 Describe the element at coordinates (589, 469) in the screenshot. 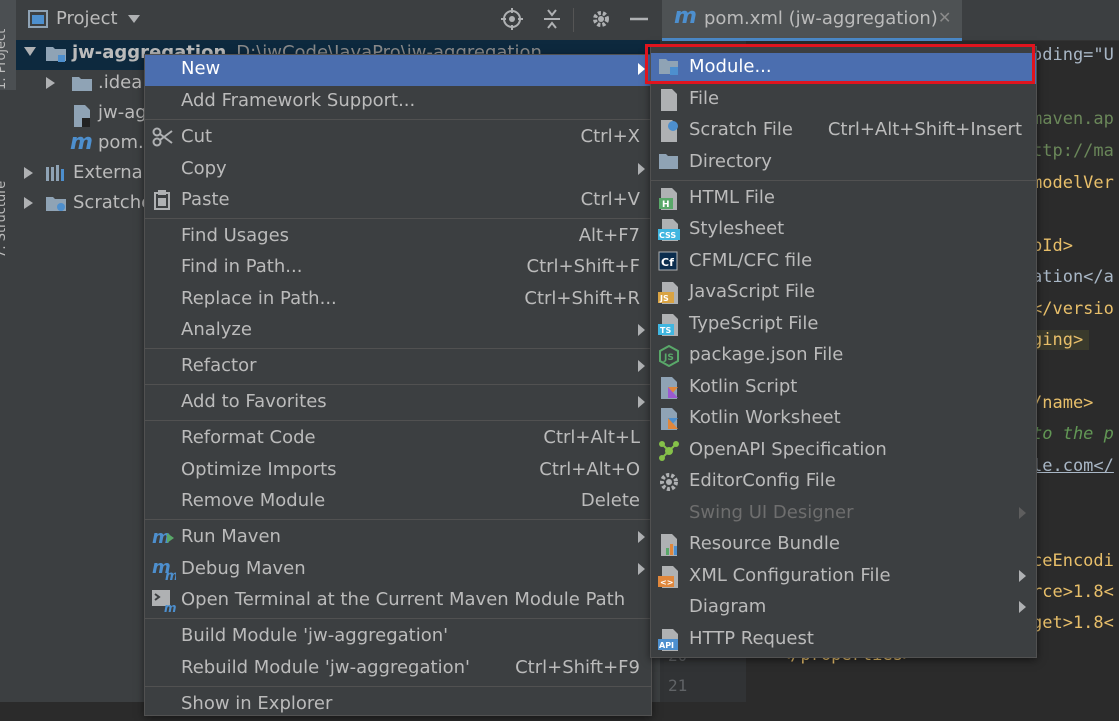

I see `menu-shortcut: Ctrl+Alt+O` at that location.